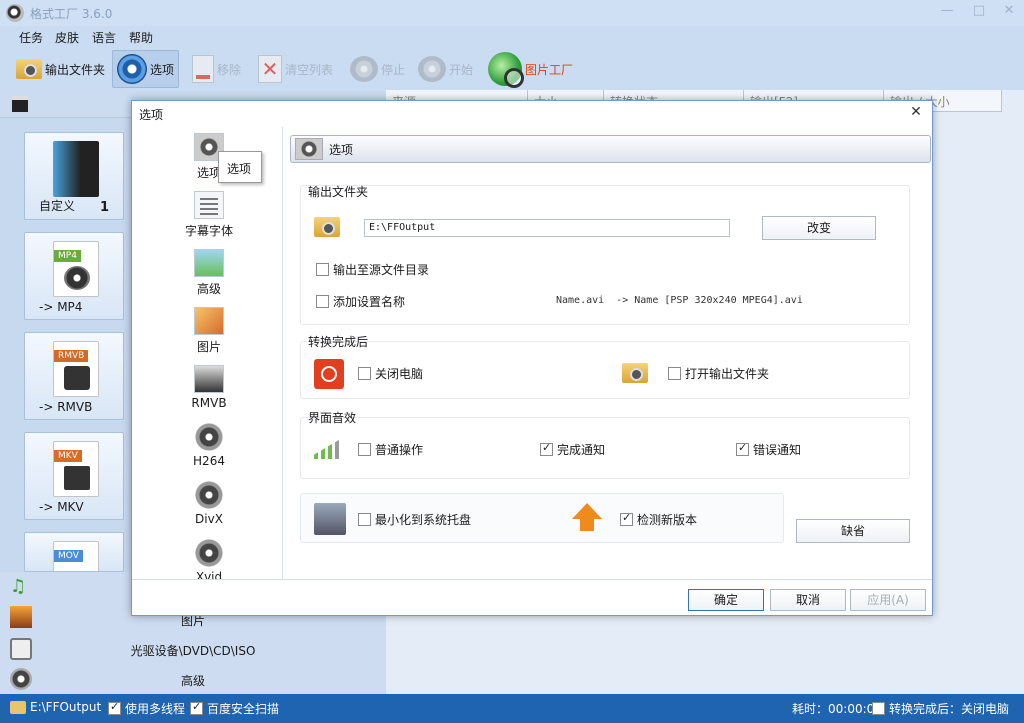 The image size is (1024, 723). I want to click on maximize-button: □, so click(979, 13).